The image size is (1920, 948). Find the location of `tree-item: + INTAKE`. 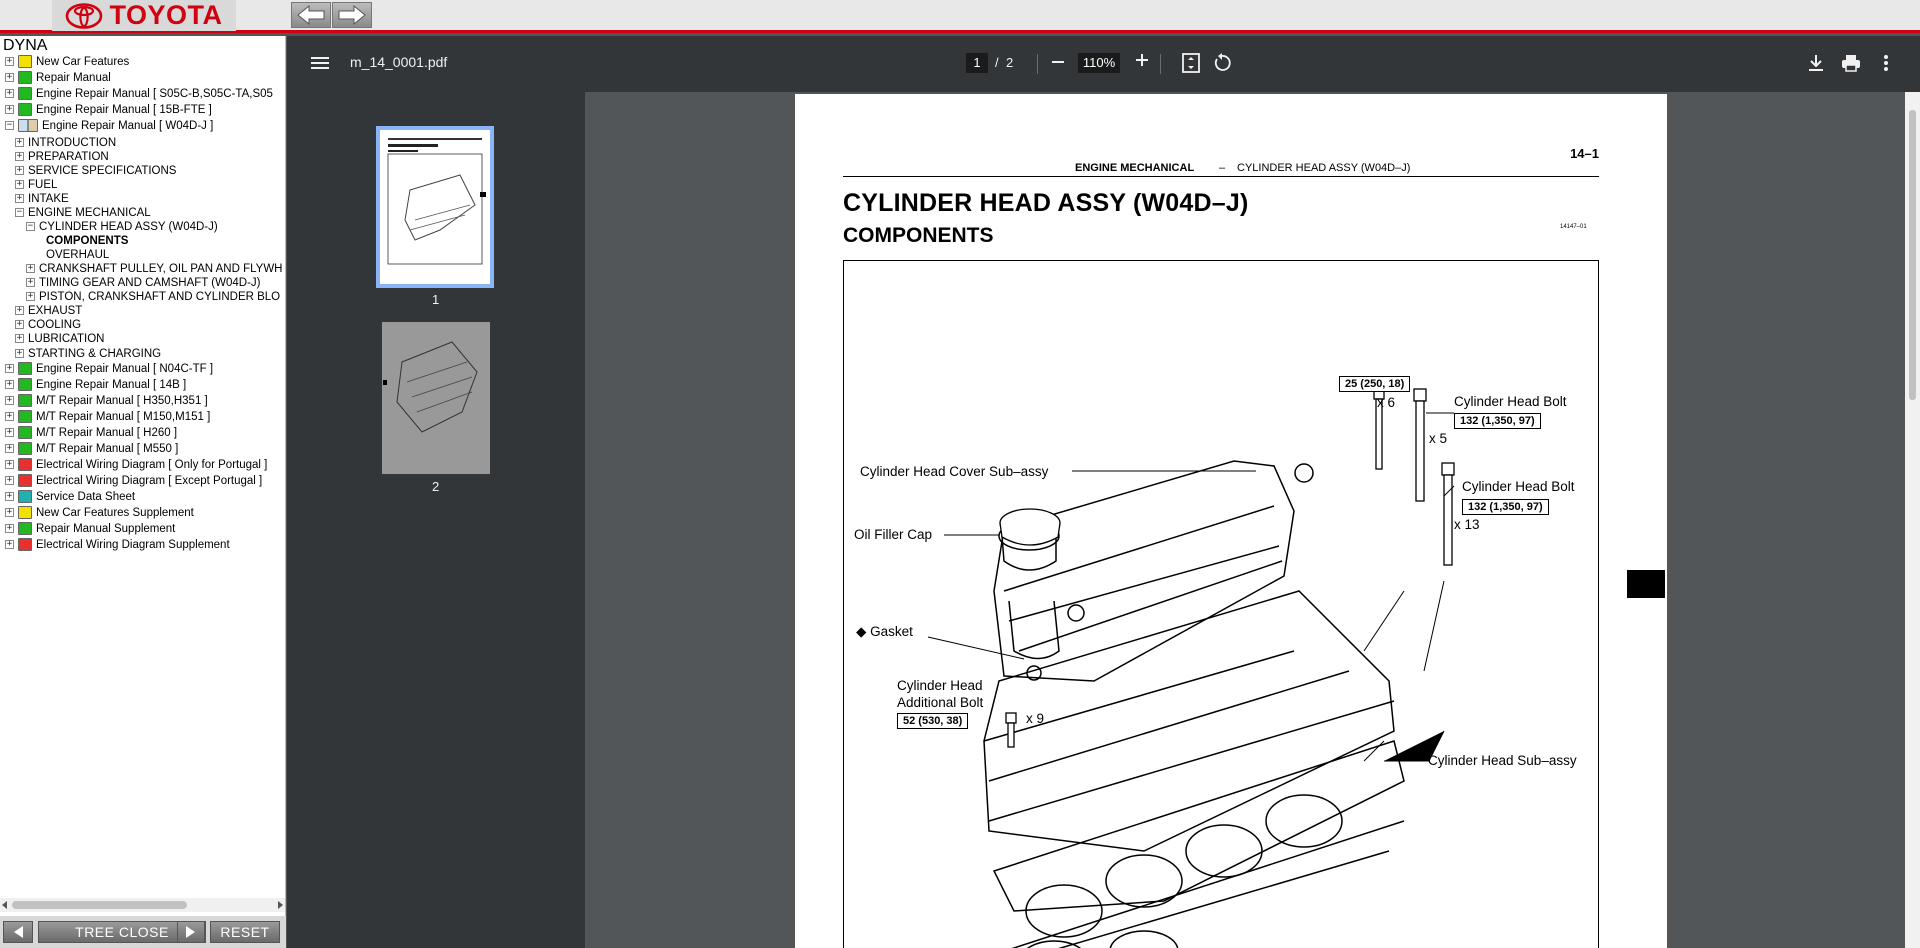

tree-item: + INTAKE is located at coordinates (42, 198).